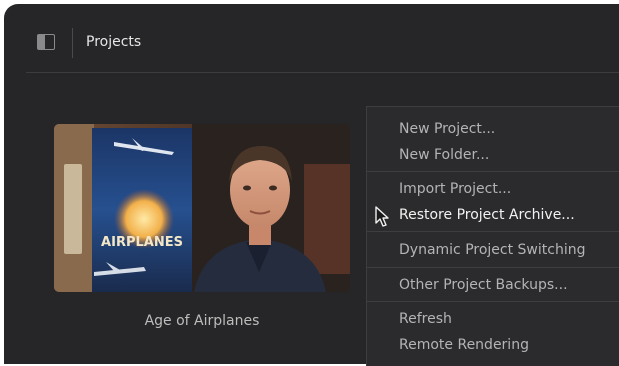 This screenshot has height=366, width=619. Describe the element at coordinates (46, 42) in the screenshot. I see `sidebar-toggle-icon` at that location.